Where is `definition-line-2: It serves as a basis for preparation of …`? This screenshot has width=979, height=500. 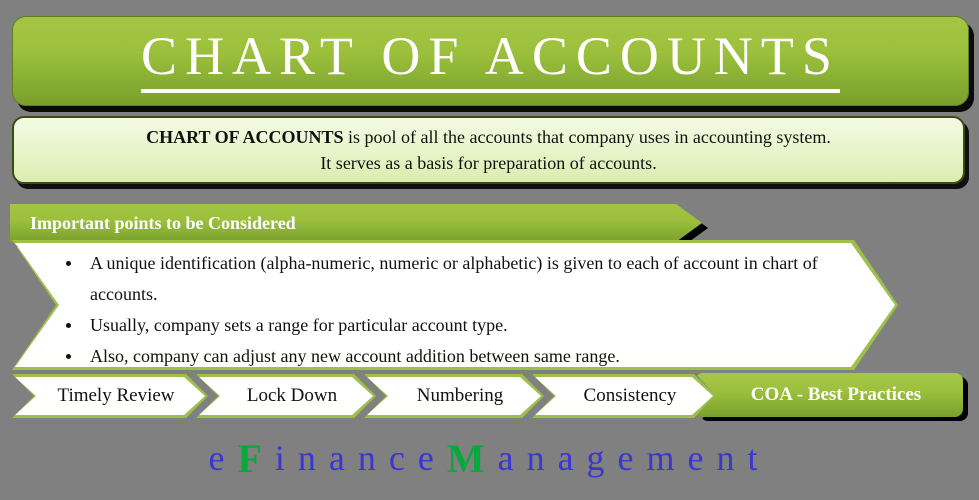 definition-line-2: It serves as a basis for preparation of … is located at coordinates (488, 163).